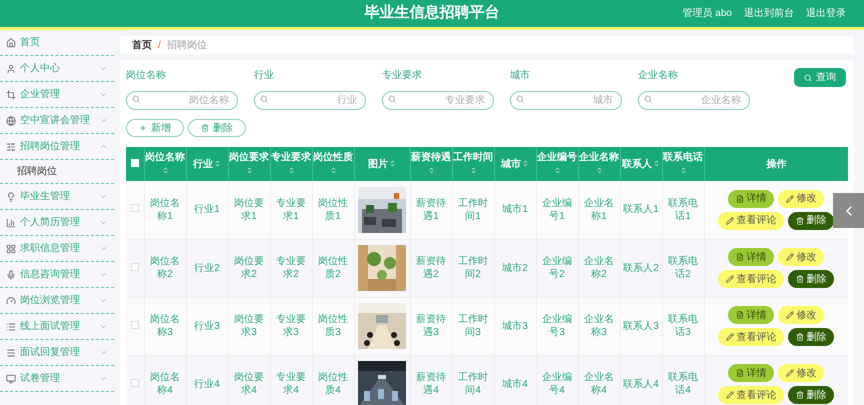  I want to click on microphone-icon, so click(11, 275).